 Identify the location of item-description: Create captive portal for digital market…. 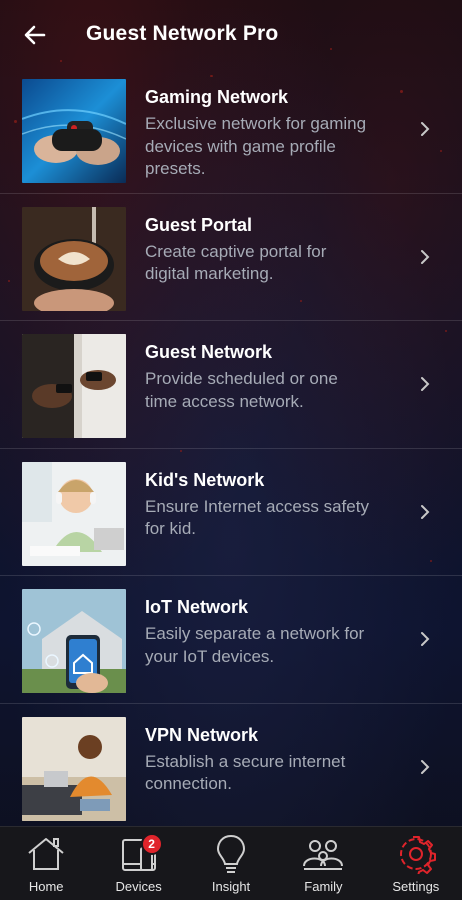
(236, 262).